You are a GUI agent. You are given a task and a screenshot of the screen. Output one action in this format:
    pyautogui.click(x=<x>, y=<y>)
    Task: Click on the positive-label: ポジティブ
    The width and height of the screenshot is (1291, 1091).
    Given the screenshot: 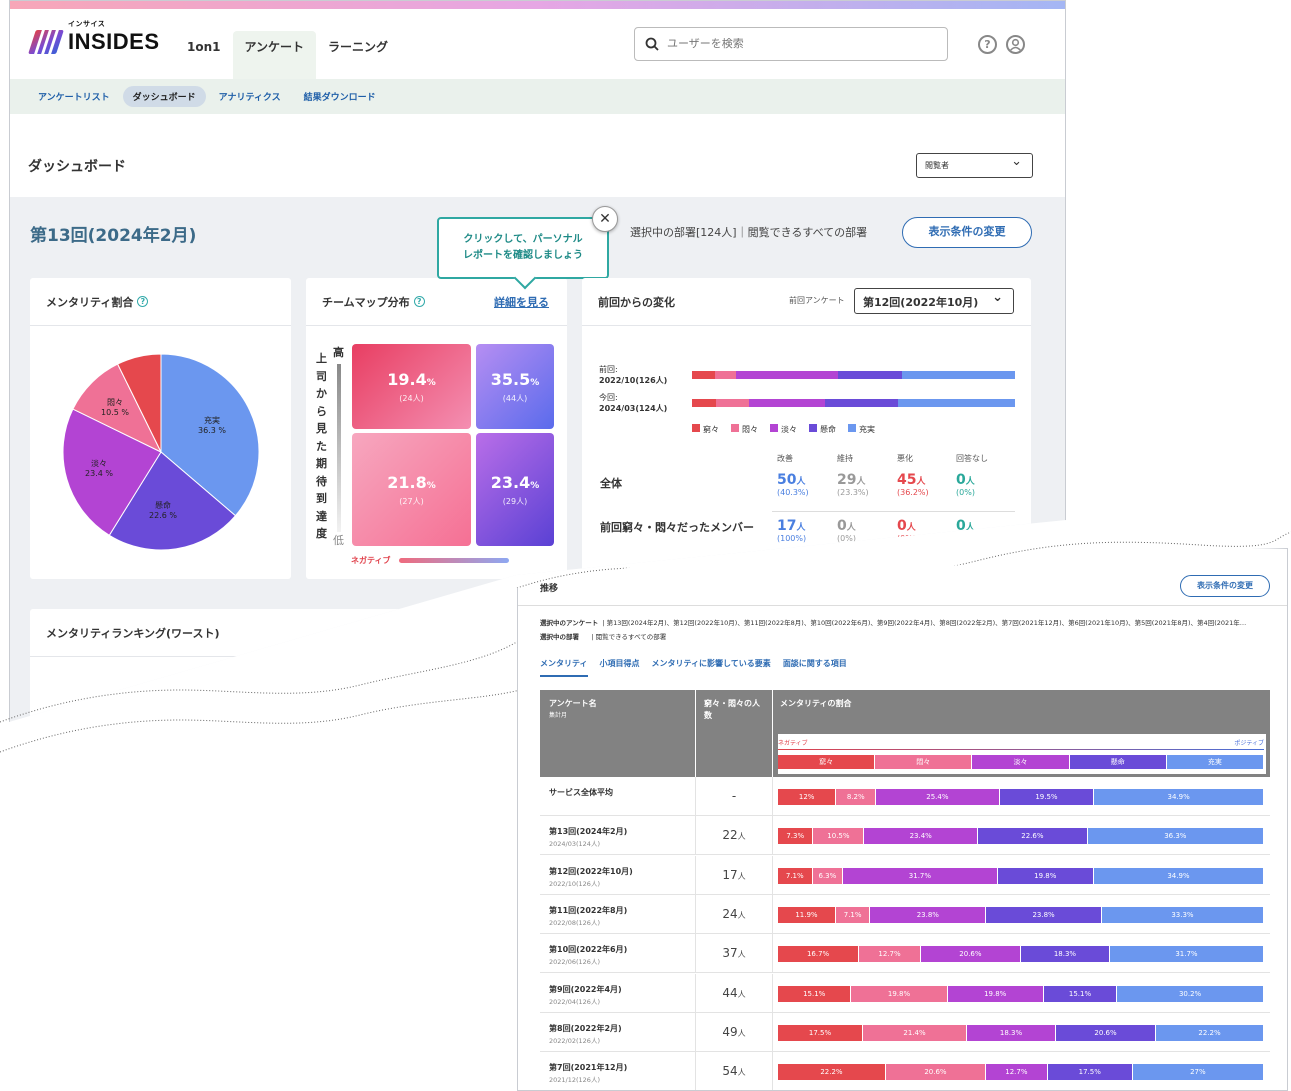 What is the action you would take?
    pyautogui.click(x=1249, y=743)
    